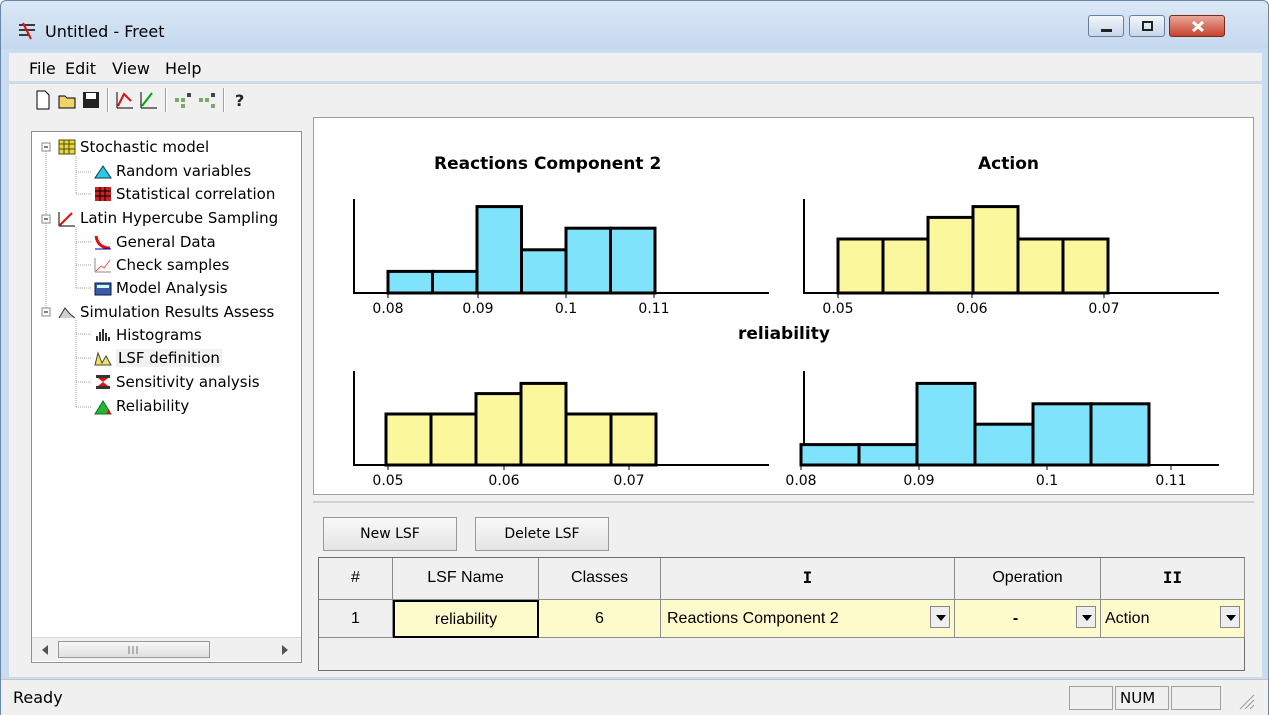 This screenshot has height=715, width=1269. Describe the element at coordinates (600, 579) in the screenshot. I see `column-header-classes: Classes` at that location.